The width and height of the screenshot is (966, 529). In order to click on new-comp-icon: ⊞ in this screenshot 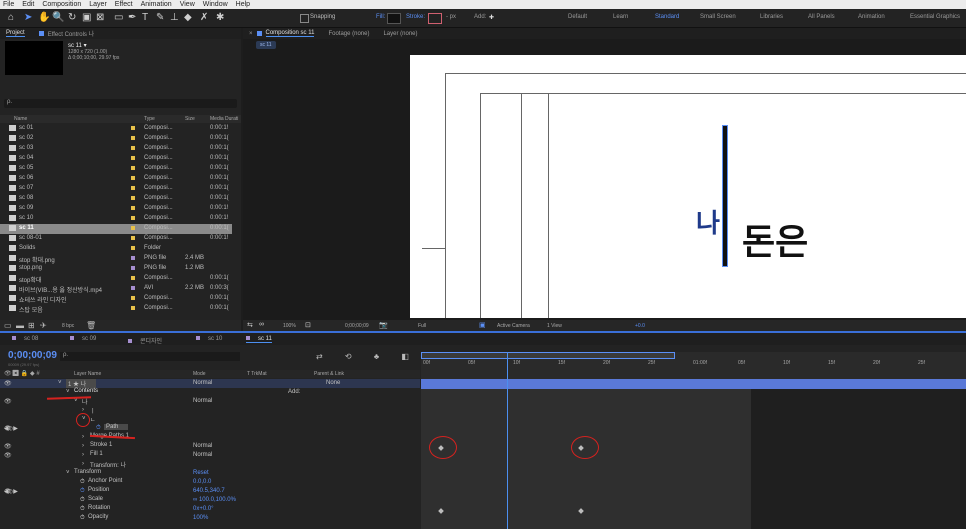, I will do `click(31, 325)`.